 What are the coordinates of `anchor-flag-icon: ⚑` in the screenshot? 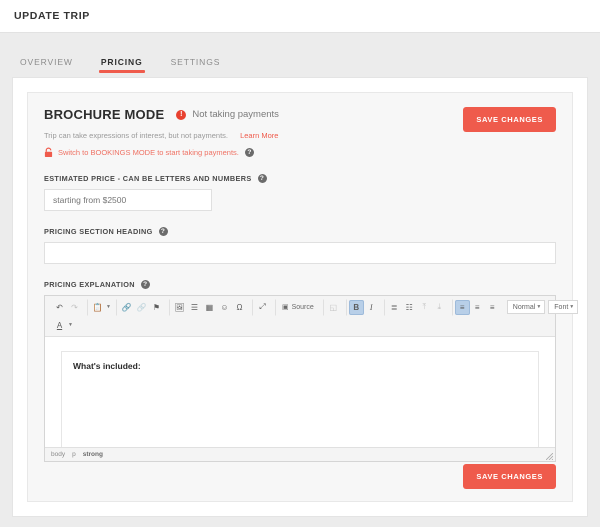 It's located at (156, 307).